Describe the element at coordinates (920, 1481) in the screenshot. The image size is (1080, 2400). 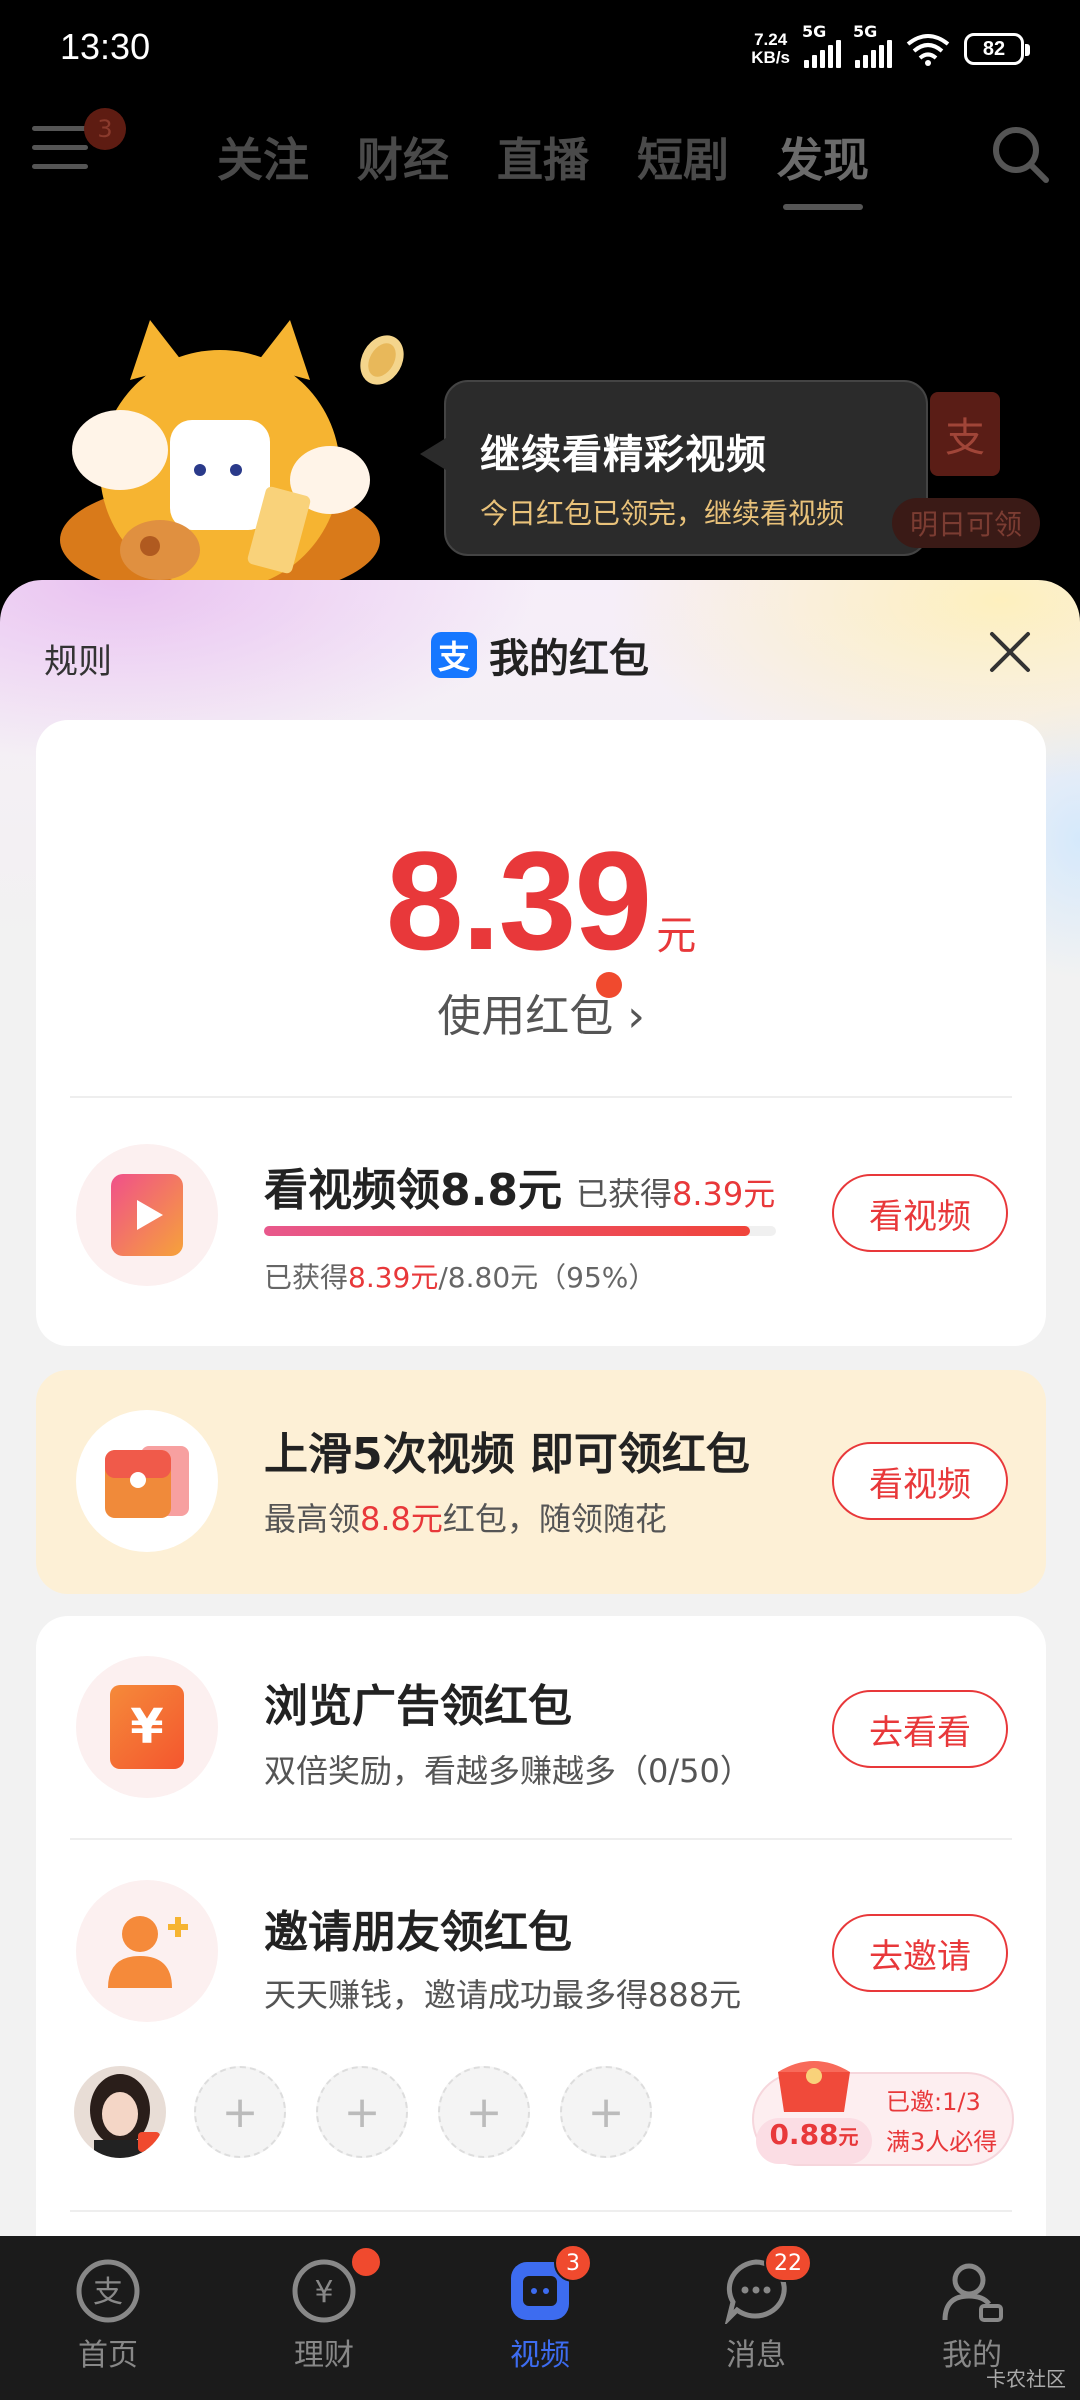
I see `watch-video-button-2: 看视频` at that location.